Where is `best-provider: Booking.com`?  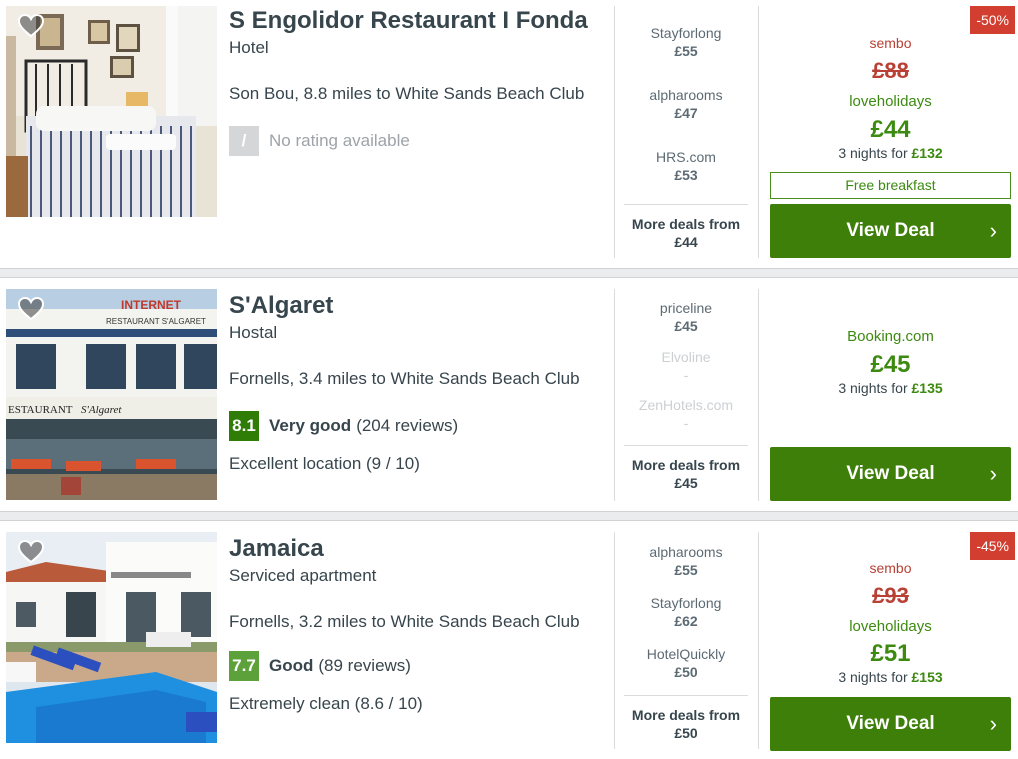
best-provider: Booking.com is located at coordinates (890, 336).